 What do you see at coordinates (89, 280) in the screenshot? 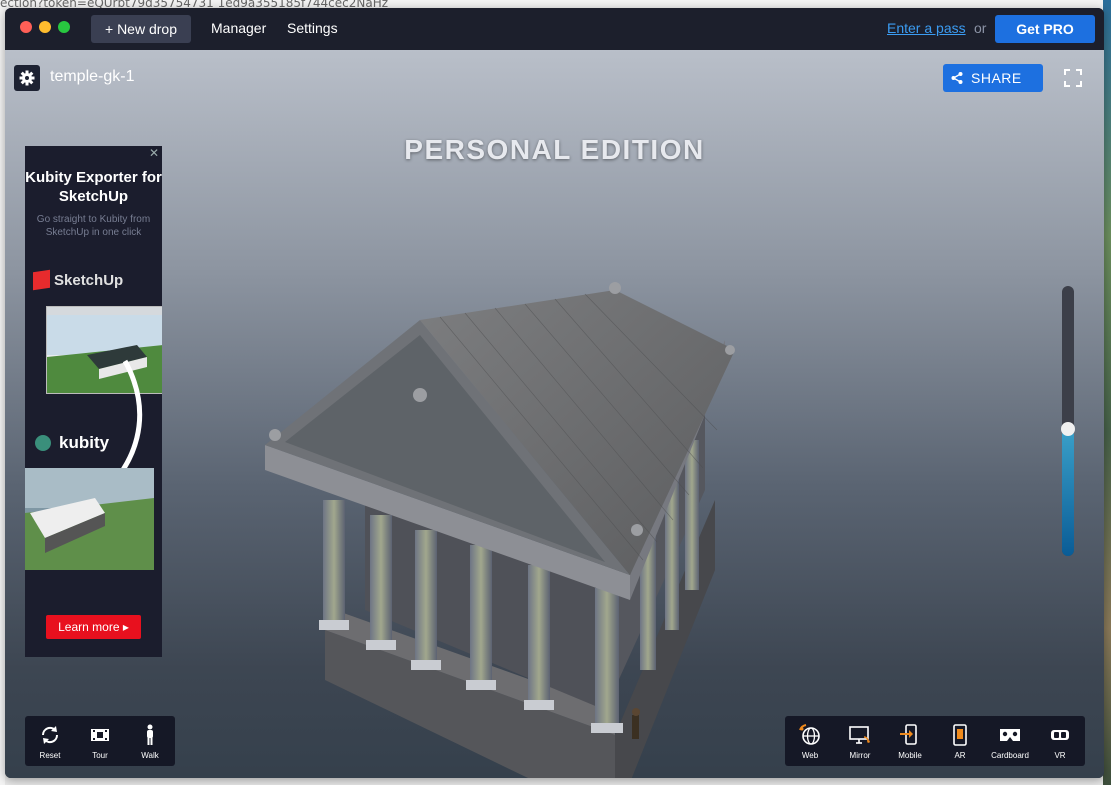
I see `sketchup-logo-text: SketchUp` at bounding box center [89, 280].